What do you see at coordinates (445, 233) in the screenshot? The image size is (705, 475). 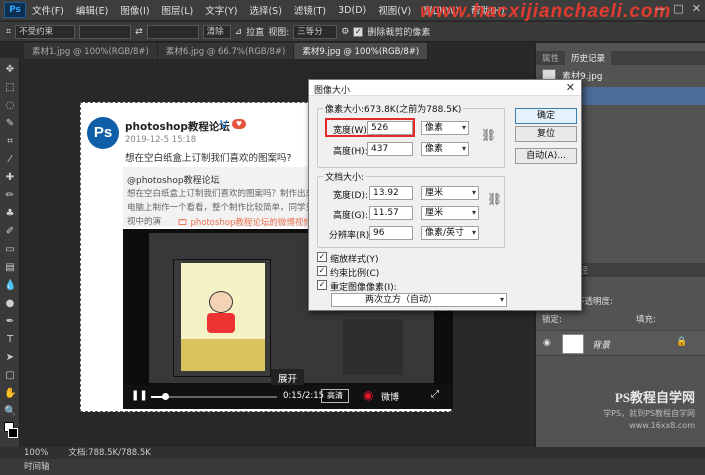 I see `resolution-unit-value: 像素/英寸` at bounding box center [445, 233].